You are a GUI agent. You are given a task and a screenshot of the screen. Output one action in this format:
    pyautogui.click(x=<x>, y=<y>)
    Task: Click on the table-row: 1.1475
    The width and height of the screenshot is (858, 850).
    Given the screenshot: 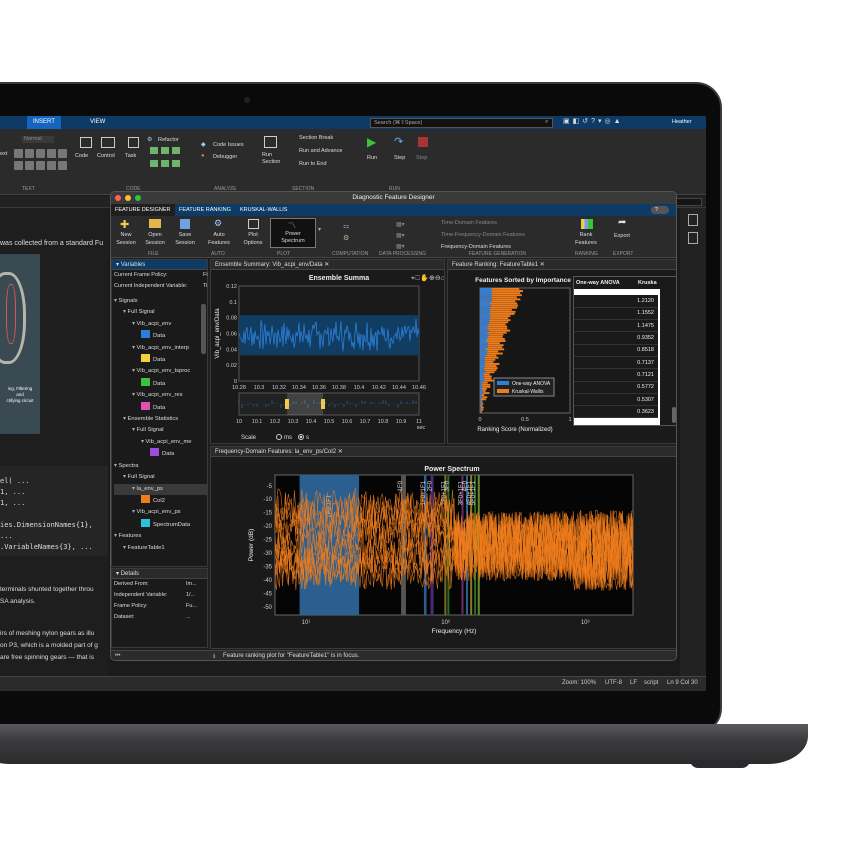 What is the action you would take?
    pyautogui.click(x=616, y=326)
    